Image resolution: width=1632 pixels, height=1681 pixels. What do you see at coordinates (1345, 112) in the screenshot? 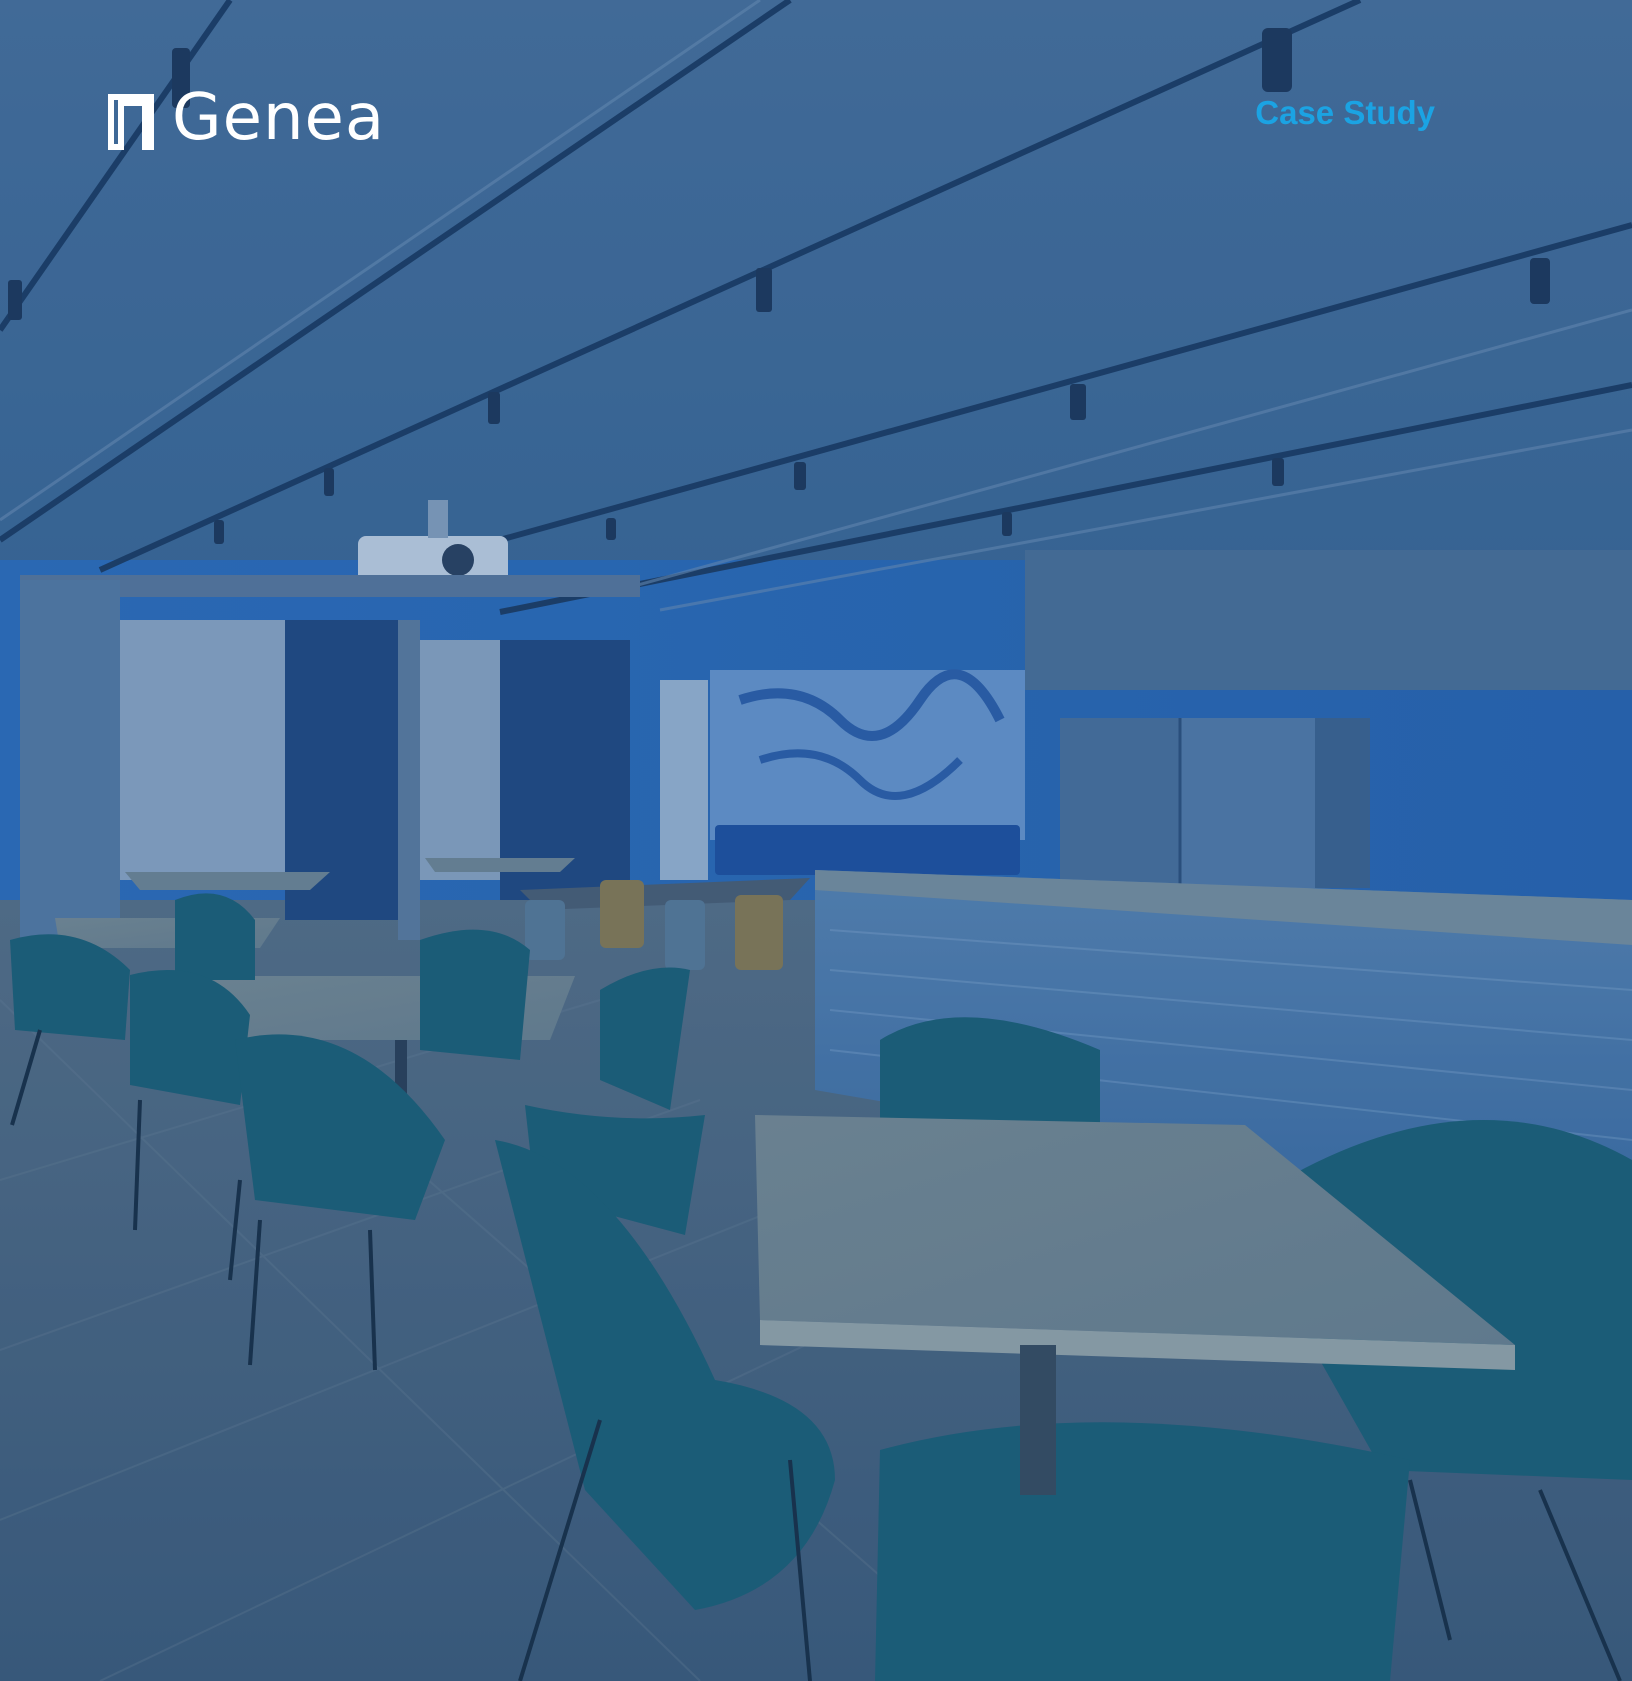
I see `case-study-label: Case Study` at bounding box center [1345, 112].